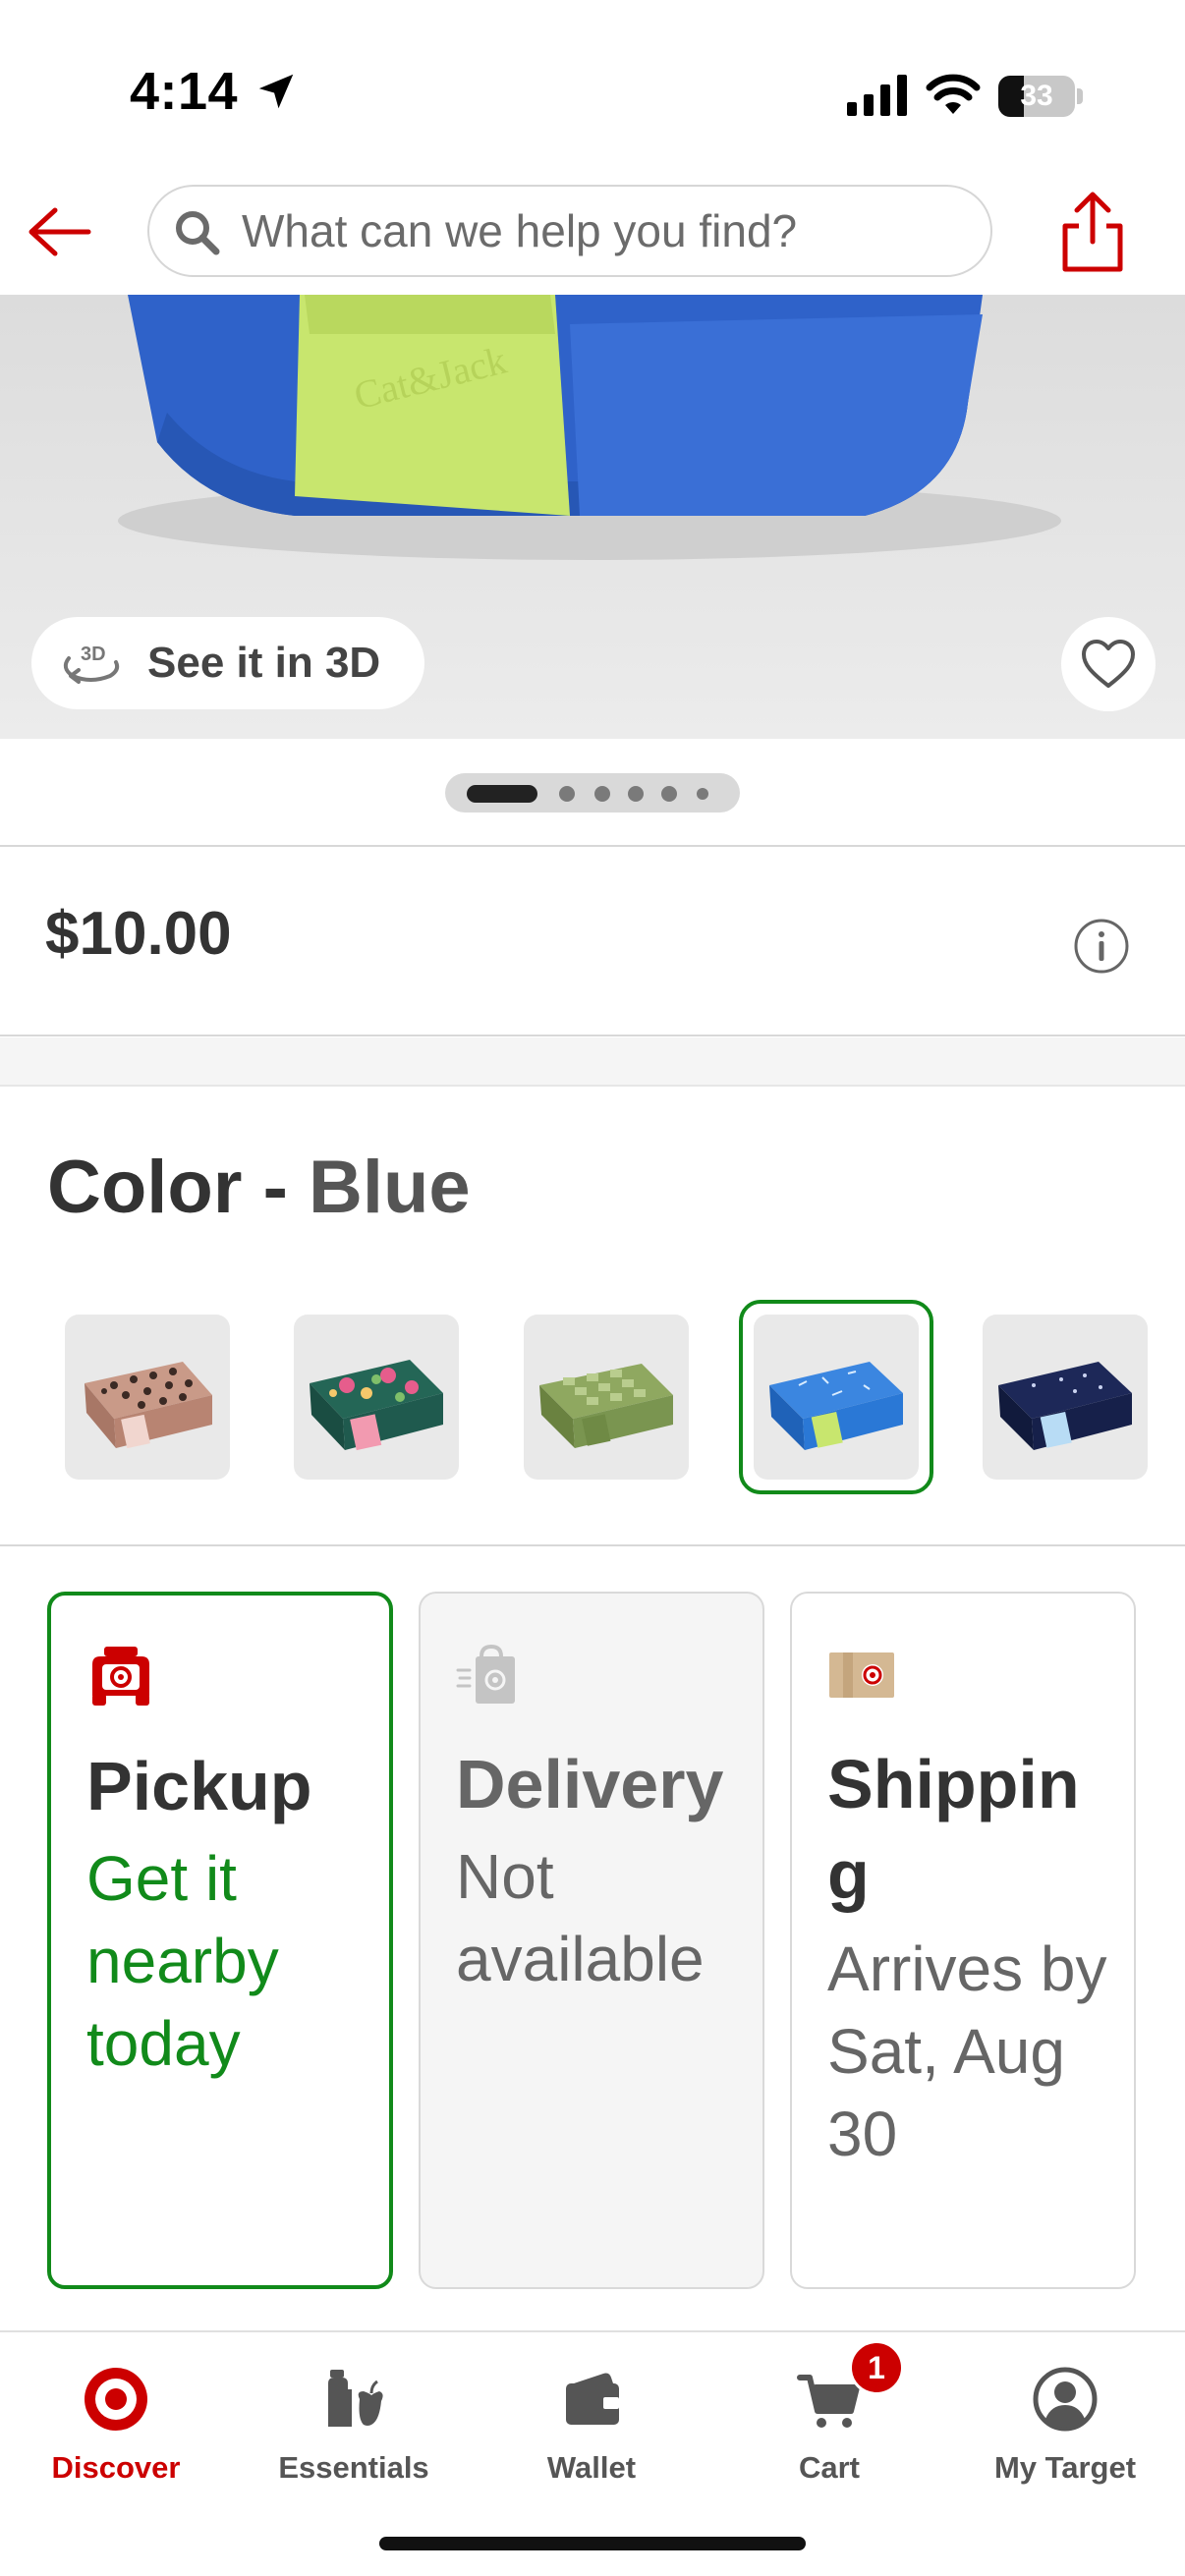 The height and width of the screenshot is (2576, 1185). Describe the element at coordinates (1065, 2467) in the screenshot. I see `nav-label: My Target` at that location.